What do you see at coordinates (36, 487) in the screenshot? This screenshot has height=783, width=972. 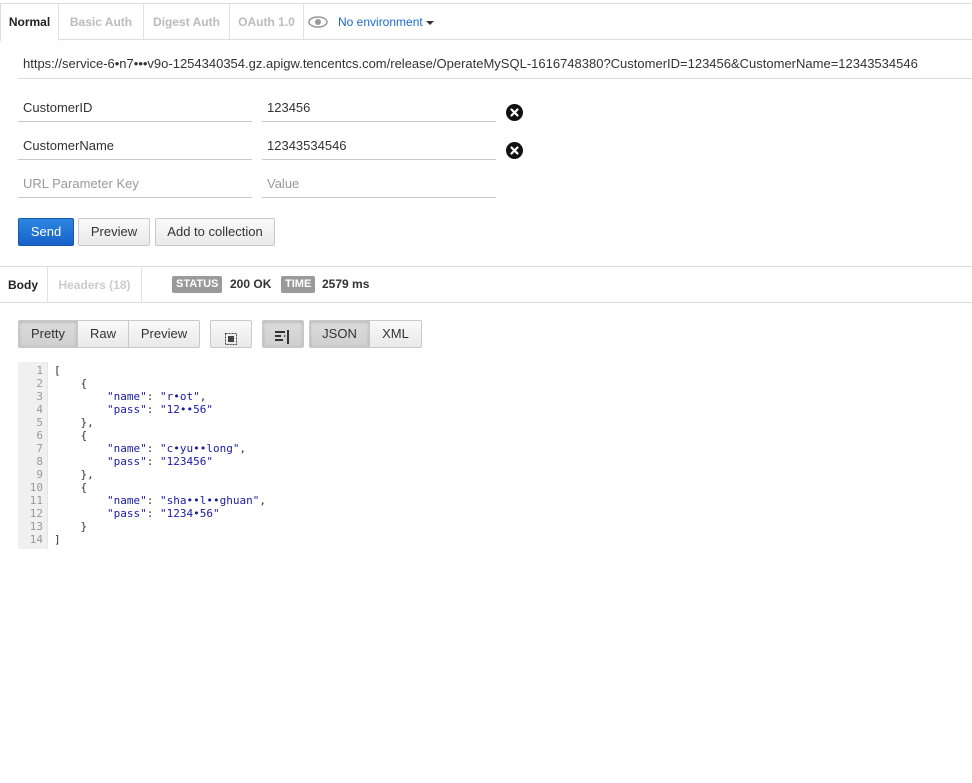 I see `line-number: 10` at bounding box center [36, 487].